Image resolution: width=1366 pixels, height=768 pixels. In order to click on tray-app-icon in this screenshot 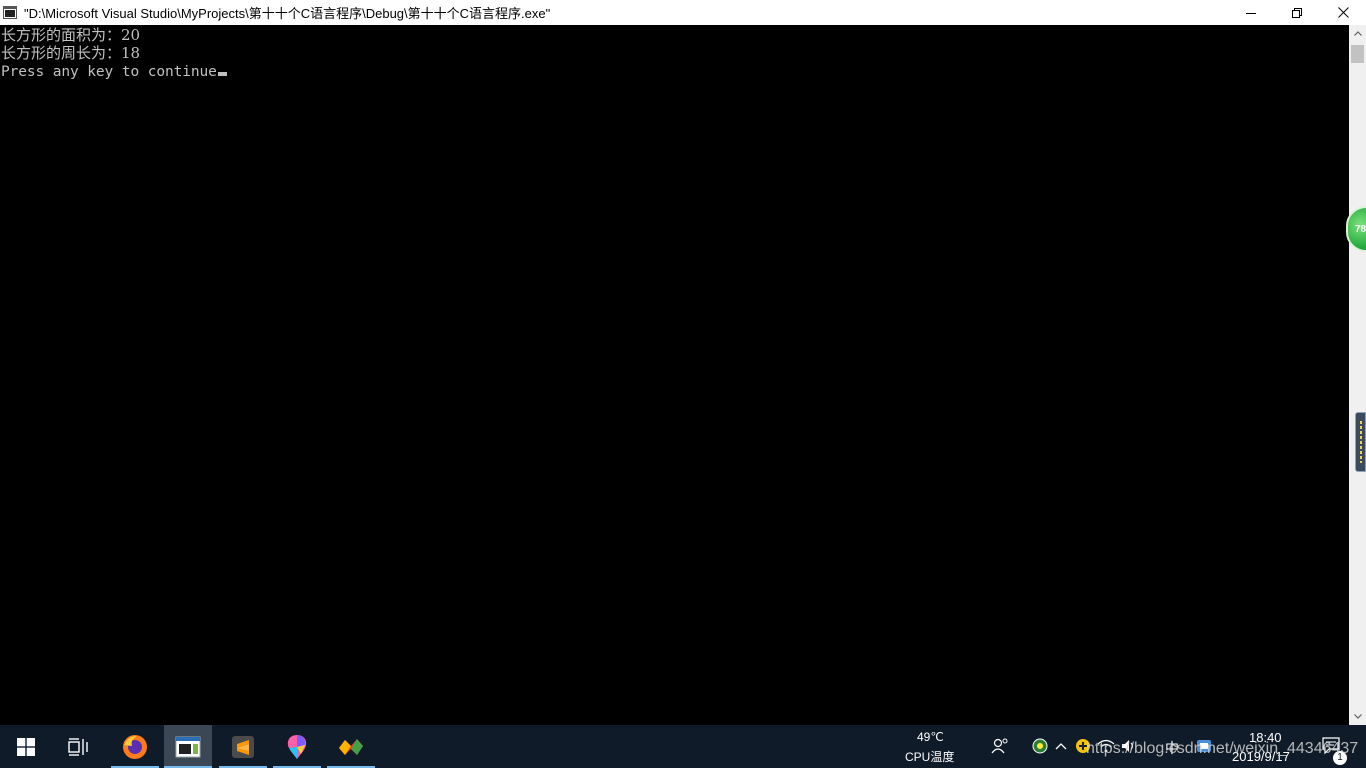, I will do `click(1204, 746)`.